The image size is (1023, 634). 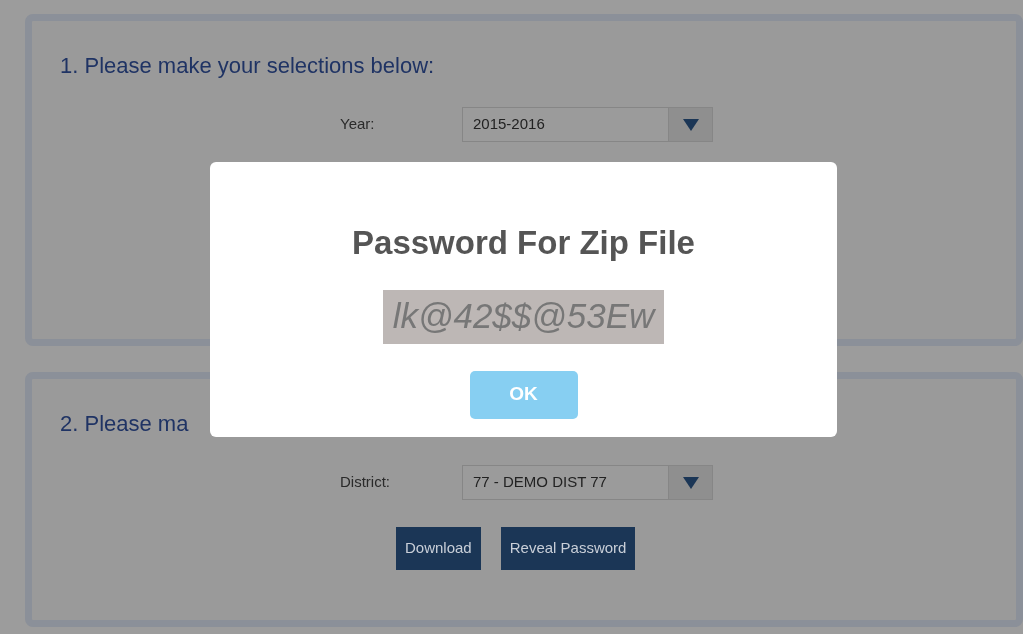 What do you see at coordinates (523, 316) in the screenshot?
I see `password-text: lk@42$$@53Ew` at bounding box center [523, 316].